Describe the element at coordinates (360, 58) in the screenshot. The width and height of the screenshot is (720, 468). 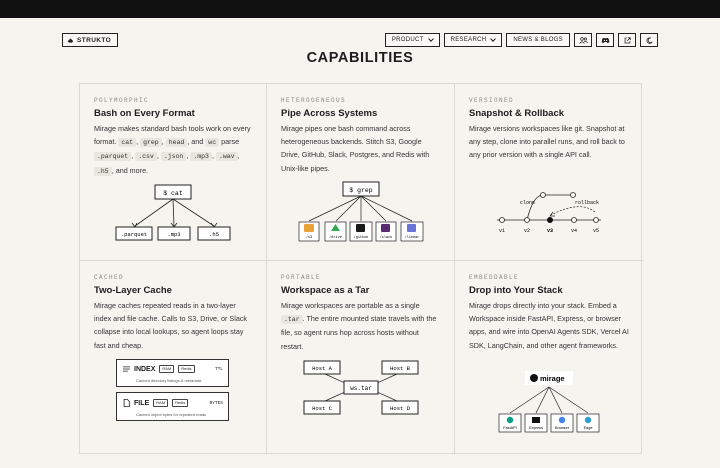
I see `page-title: CAPABILITIES` at that location.